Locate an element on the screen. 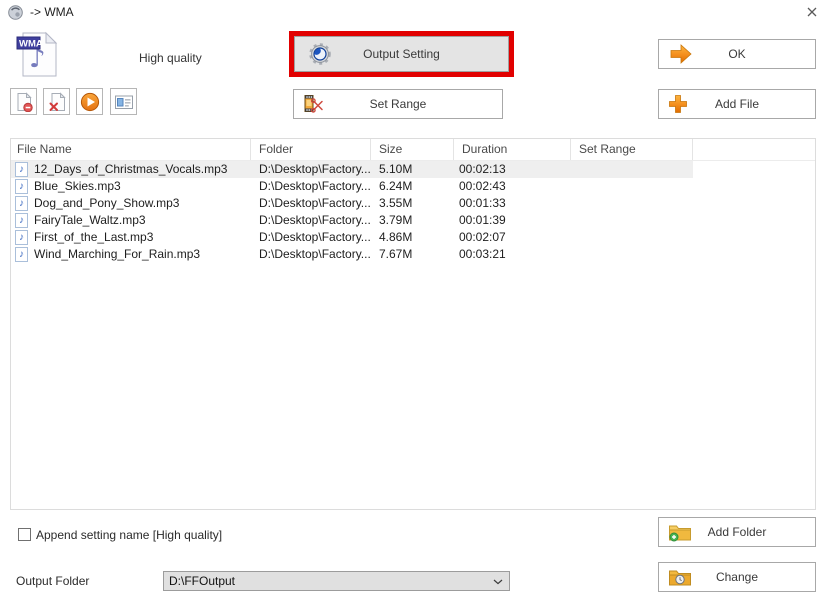 This screenshot has width=831, height=607. ok-button: OK is located at coordinates (737, 54).